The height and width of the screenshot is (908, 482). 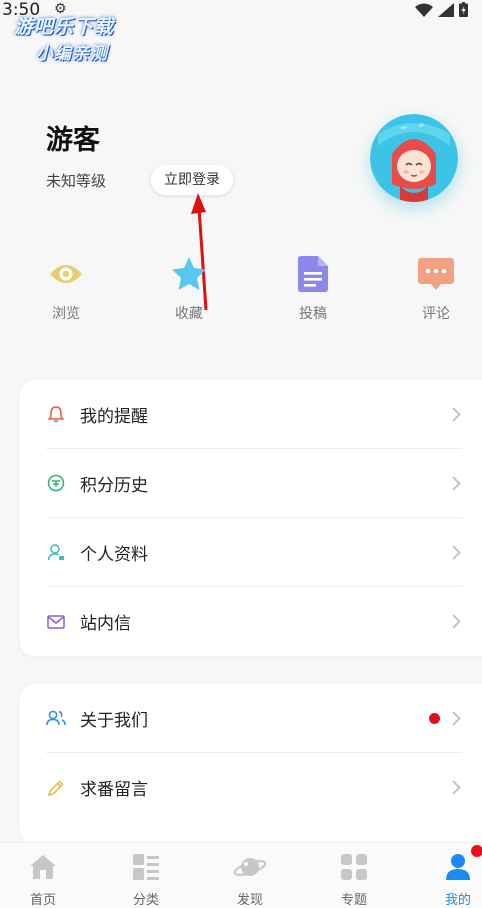 I want to click on tab-discover: 发现, so click(x=250, y=879).